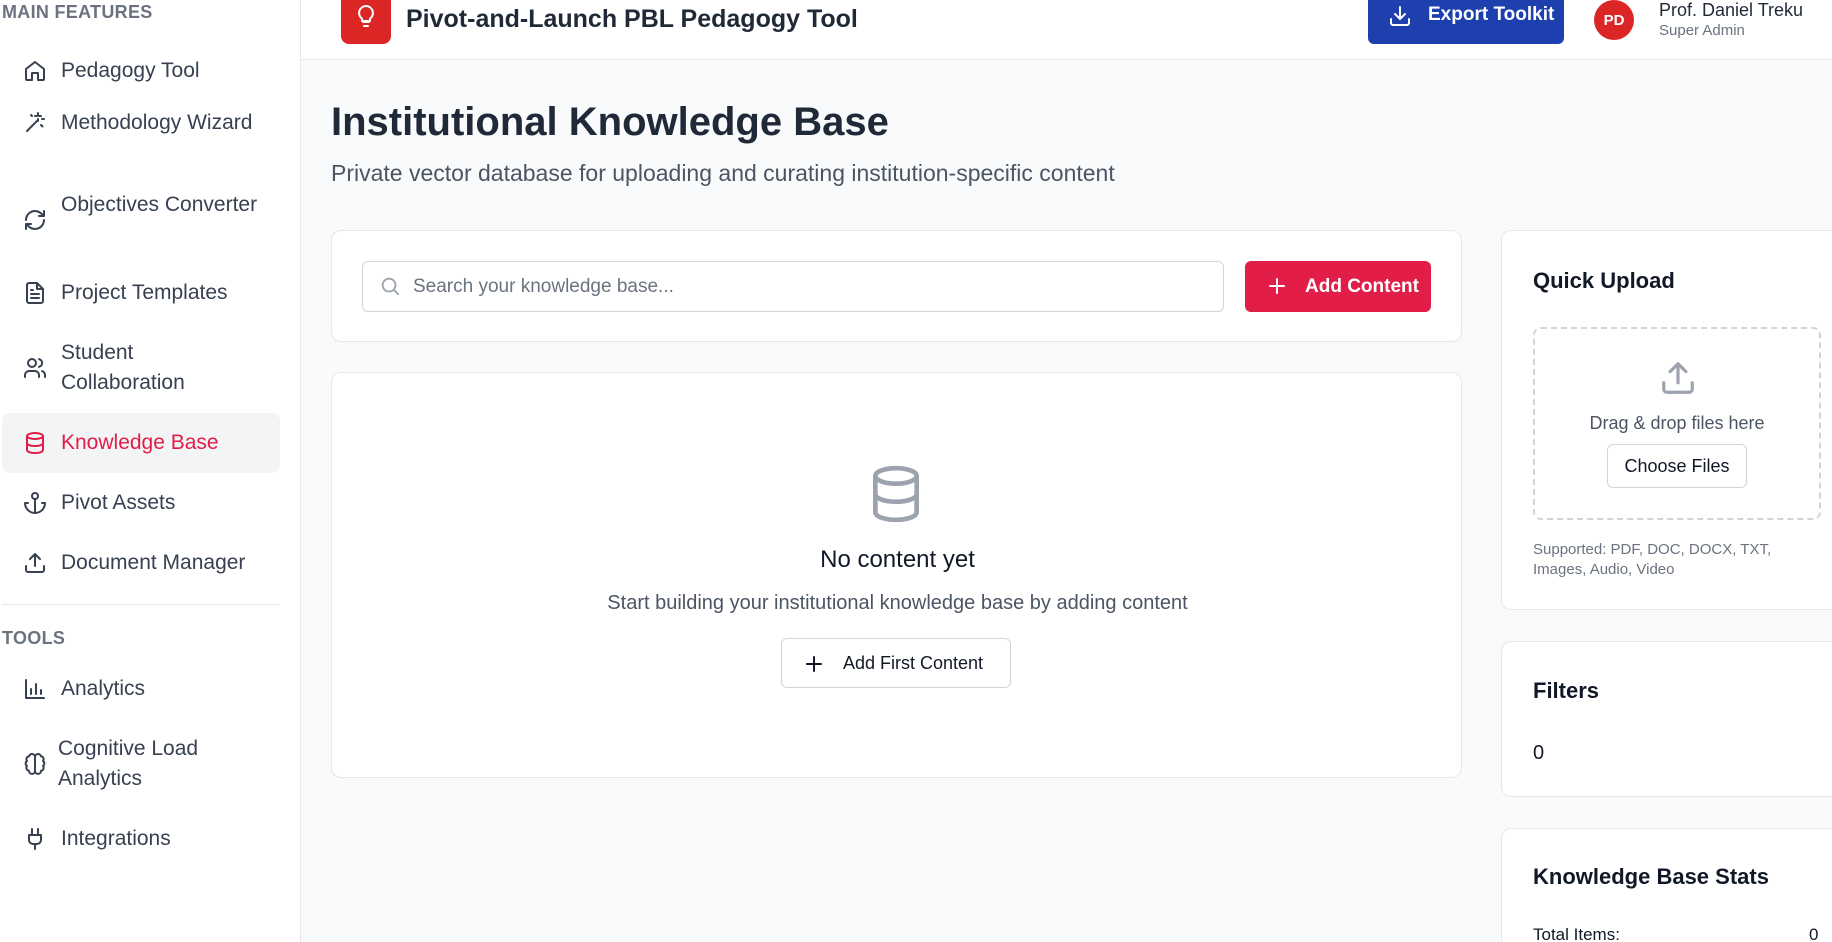 The width and height of the screenshot is (1832, 942). Describe the element at coordinates (103, 688) in the screenshot. I see `sidebar-item-label: Analytics` at that location.